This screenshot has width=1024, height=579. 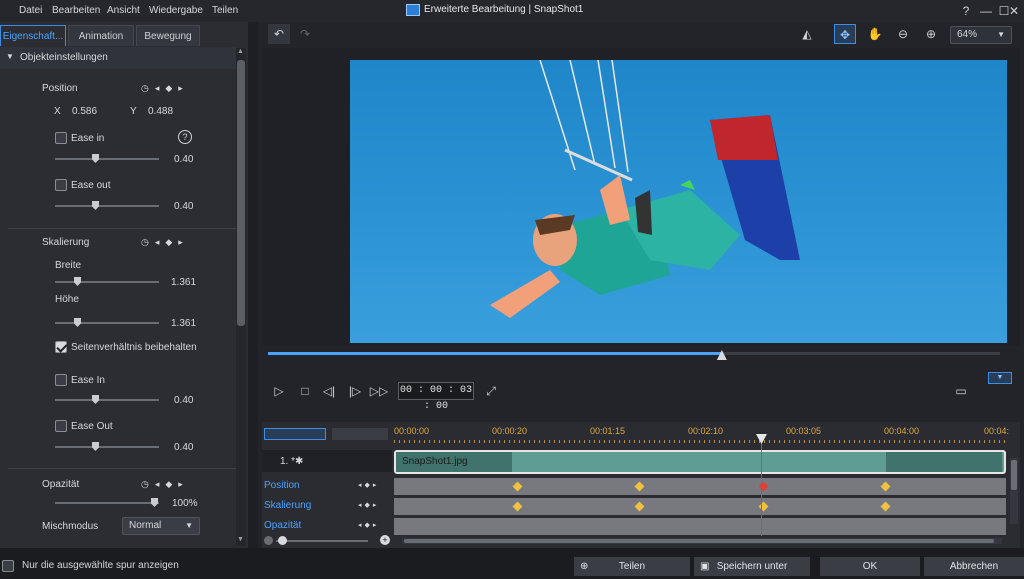 What do you see at coordinates (107, 503) in the screenshot?
I see `opacity-slider` at bounding box center [107, 503].